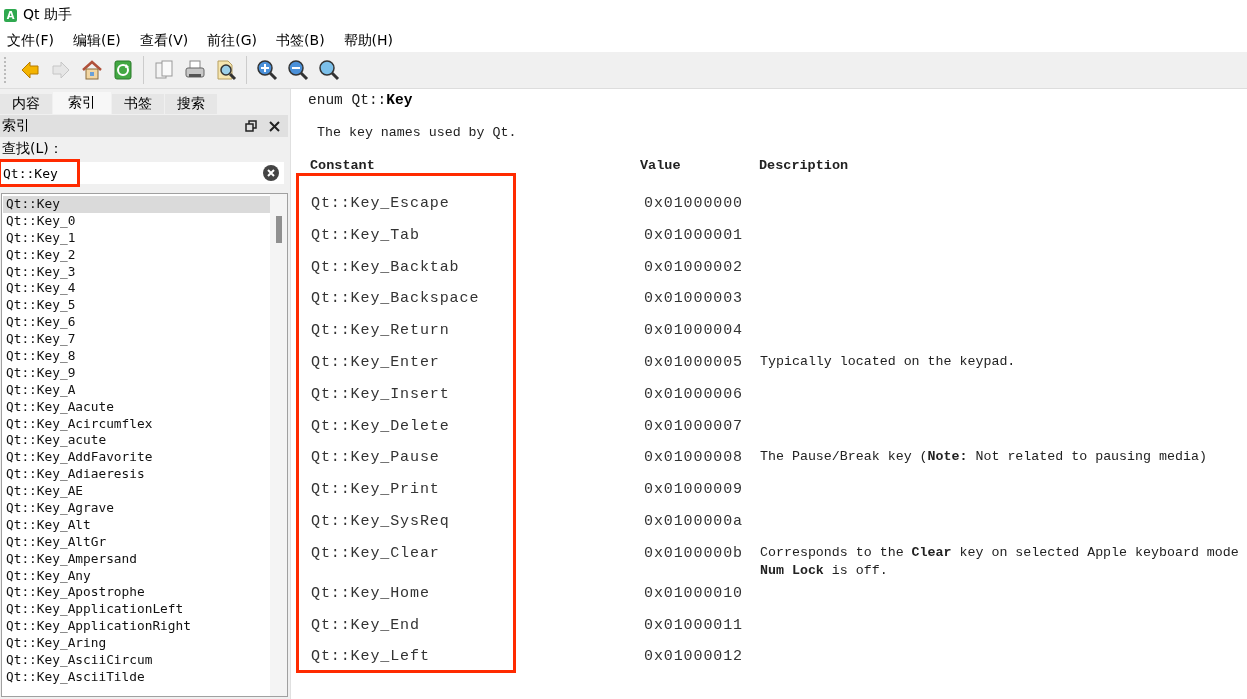 The width and height of the screenshot is (1247, 699). Describe the element at coordinates (136, 407) in the screenshot. I see `list-item: Qt::Key_Aacute` at that location.